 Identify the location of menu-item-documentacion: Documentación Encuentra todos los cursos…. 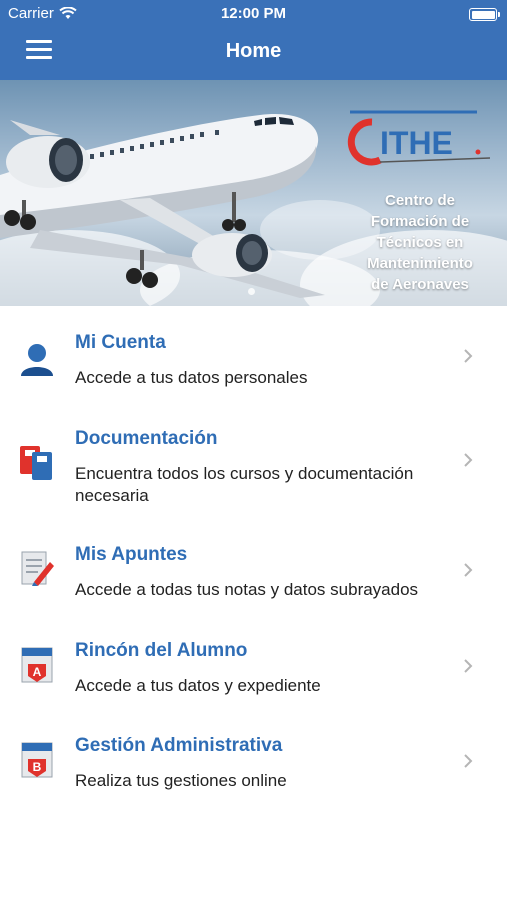
(253, 469).